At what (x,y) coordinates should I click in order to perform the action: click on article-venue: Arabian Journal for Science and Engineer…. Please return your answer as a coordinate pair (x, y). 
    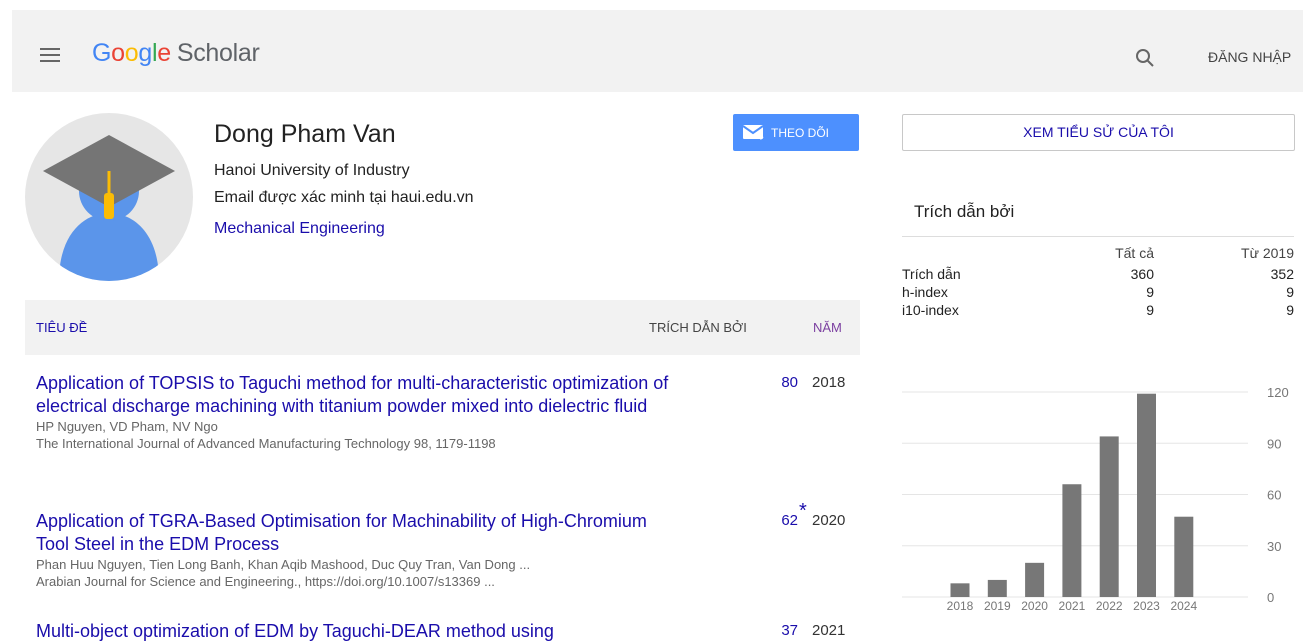
    Looking at the image, I should click on (265, 581).